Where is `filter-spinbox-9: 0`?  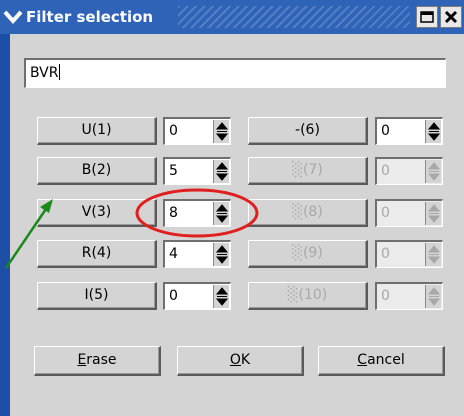 filter-spinbox-9: 0 is located at coordinates (409, 254).